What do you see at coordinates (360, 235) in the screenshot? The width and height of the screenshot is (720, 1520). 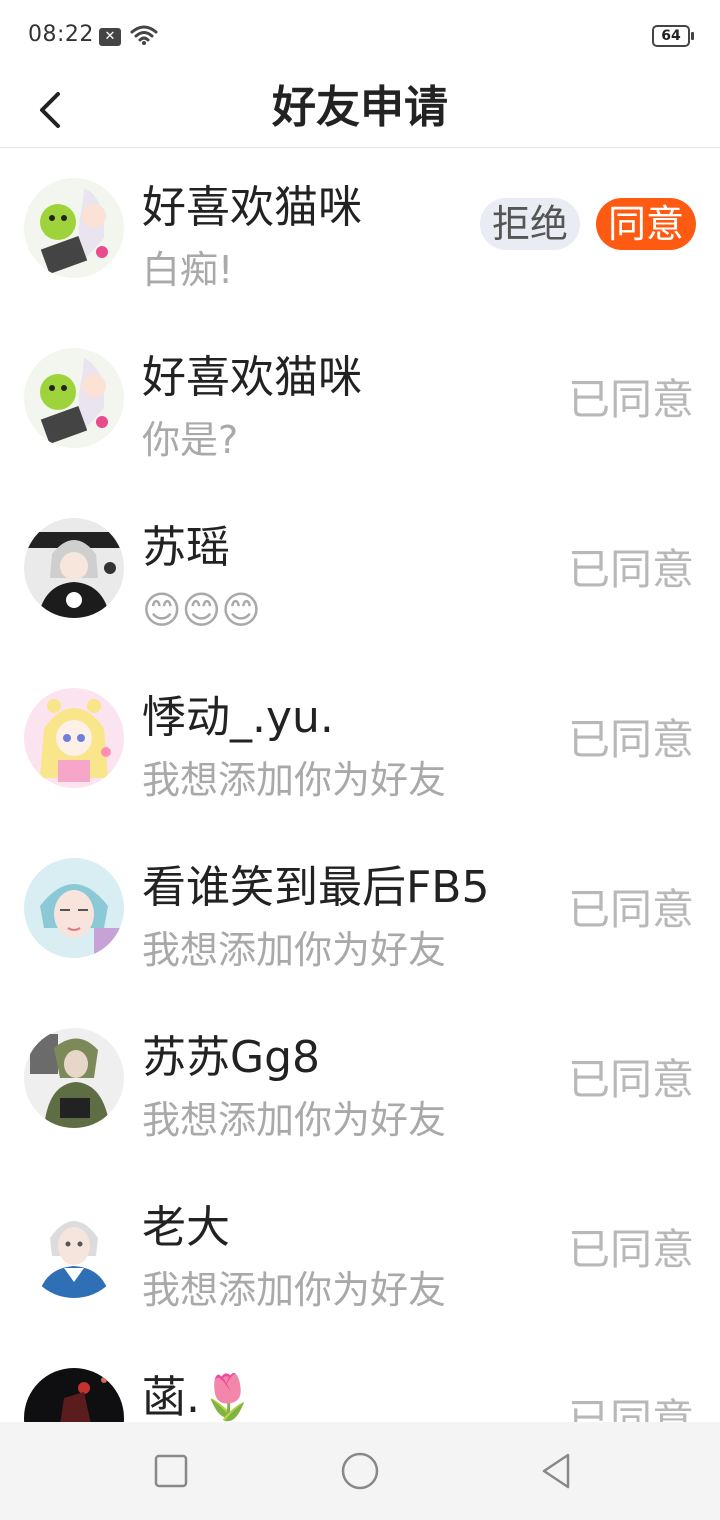 I see `friend-request-item: 好喜欢猫咪 白痴! 拒绝 同意` at bounding box center [360, 235].